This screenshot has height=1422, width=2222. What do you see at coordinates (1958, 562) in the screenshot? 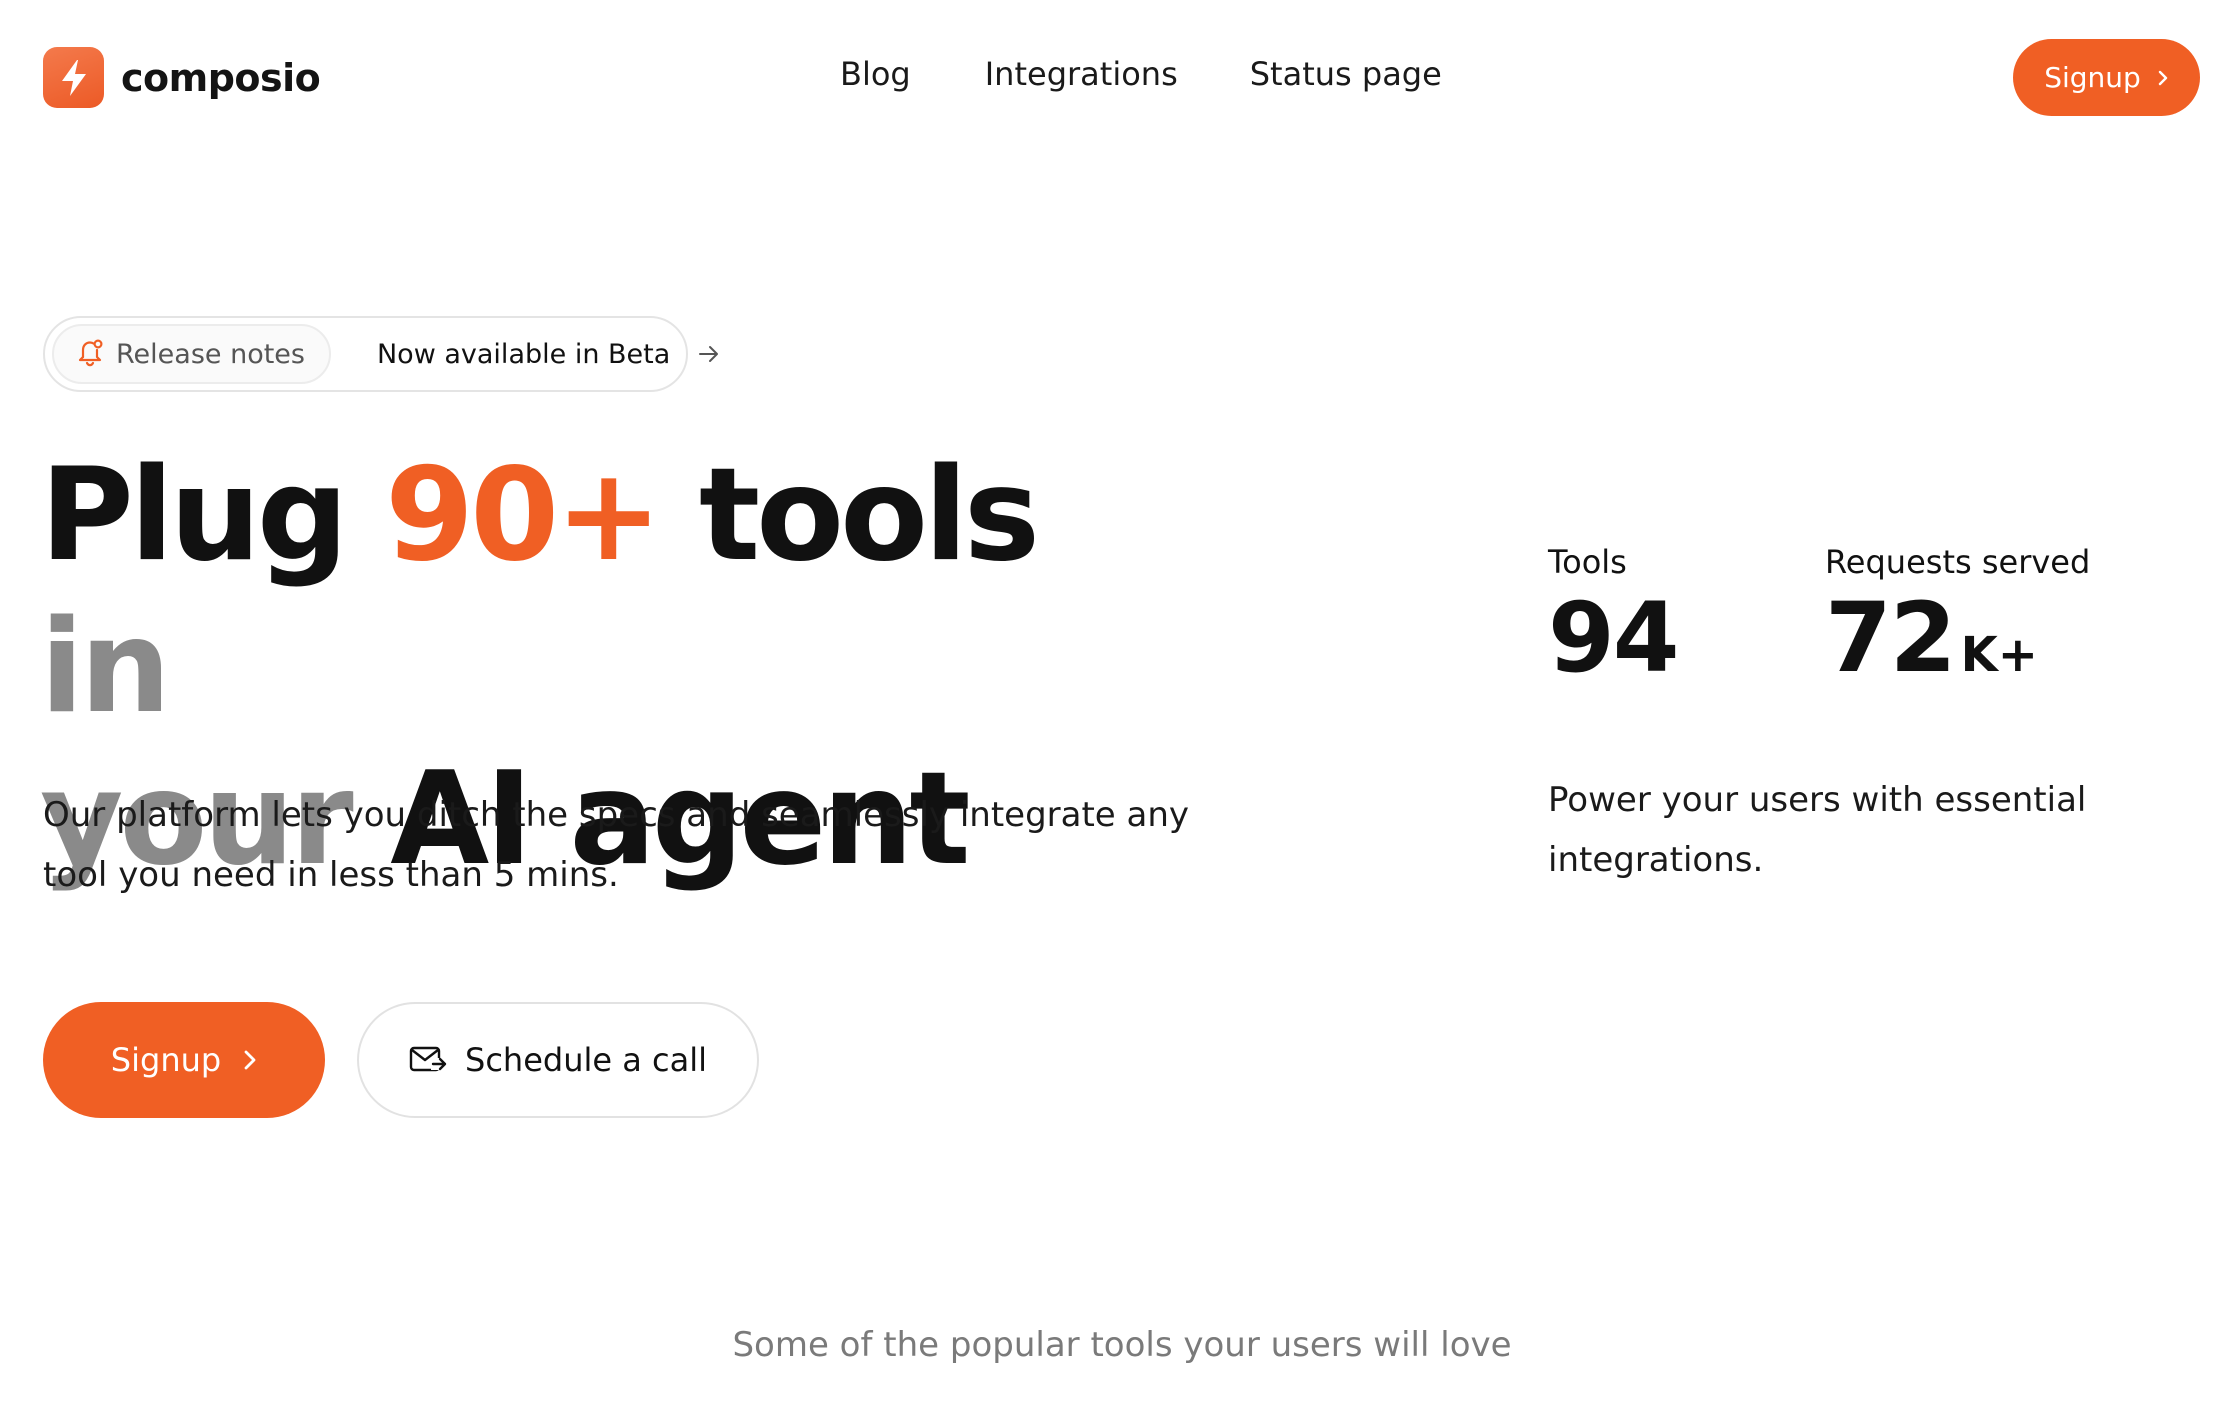
I see `stat-requests-label: Requests served` at bounding box center [1958, 562].